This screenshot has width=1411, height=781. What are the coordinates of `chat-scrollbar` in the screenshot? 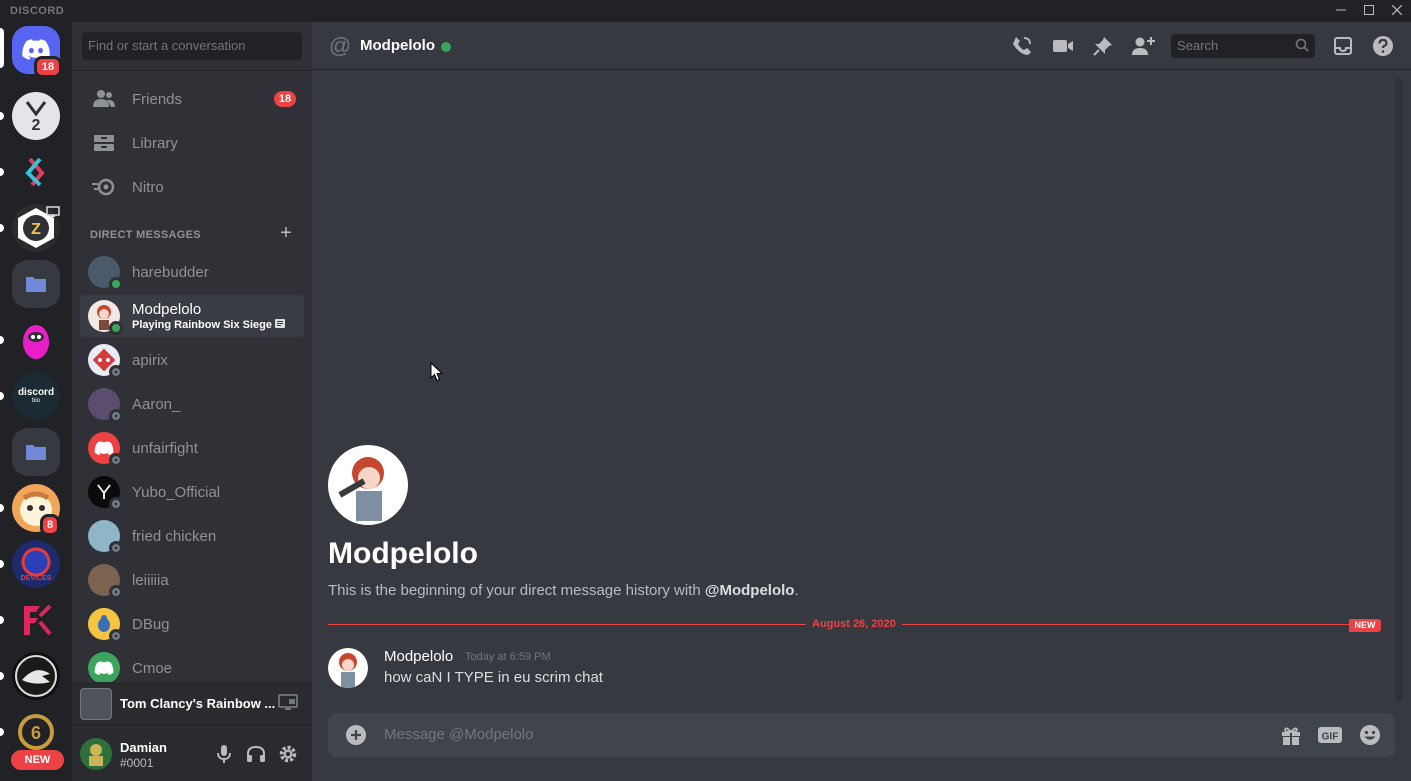 It's located at (1399, 390).